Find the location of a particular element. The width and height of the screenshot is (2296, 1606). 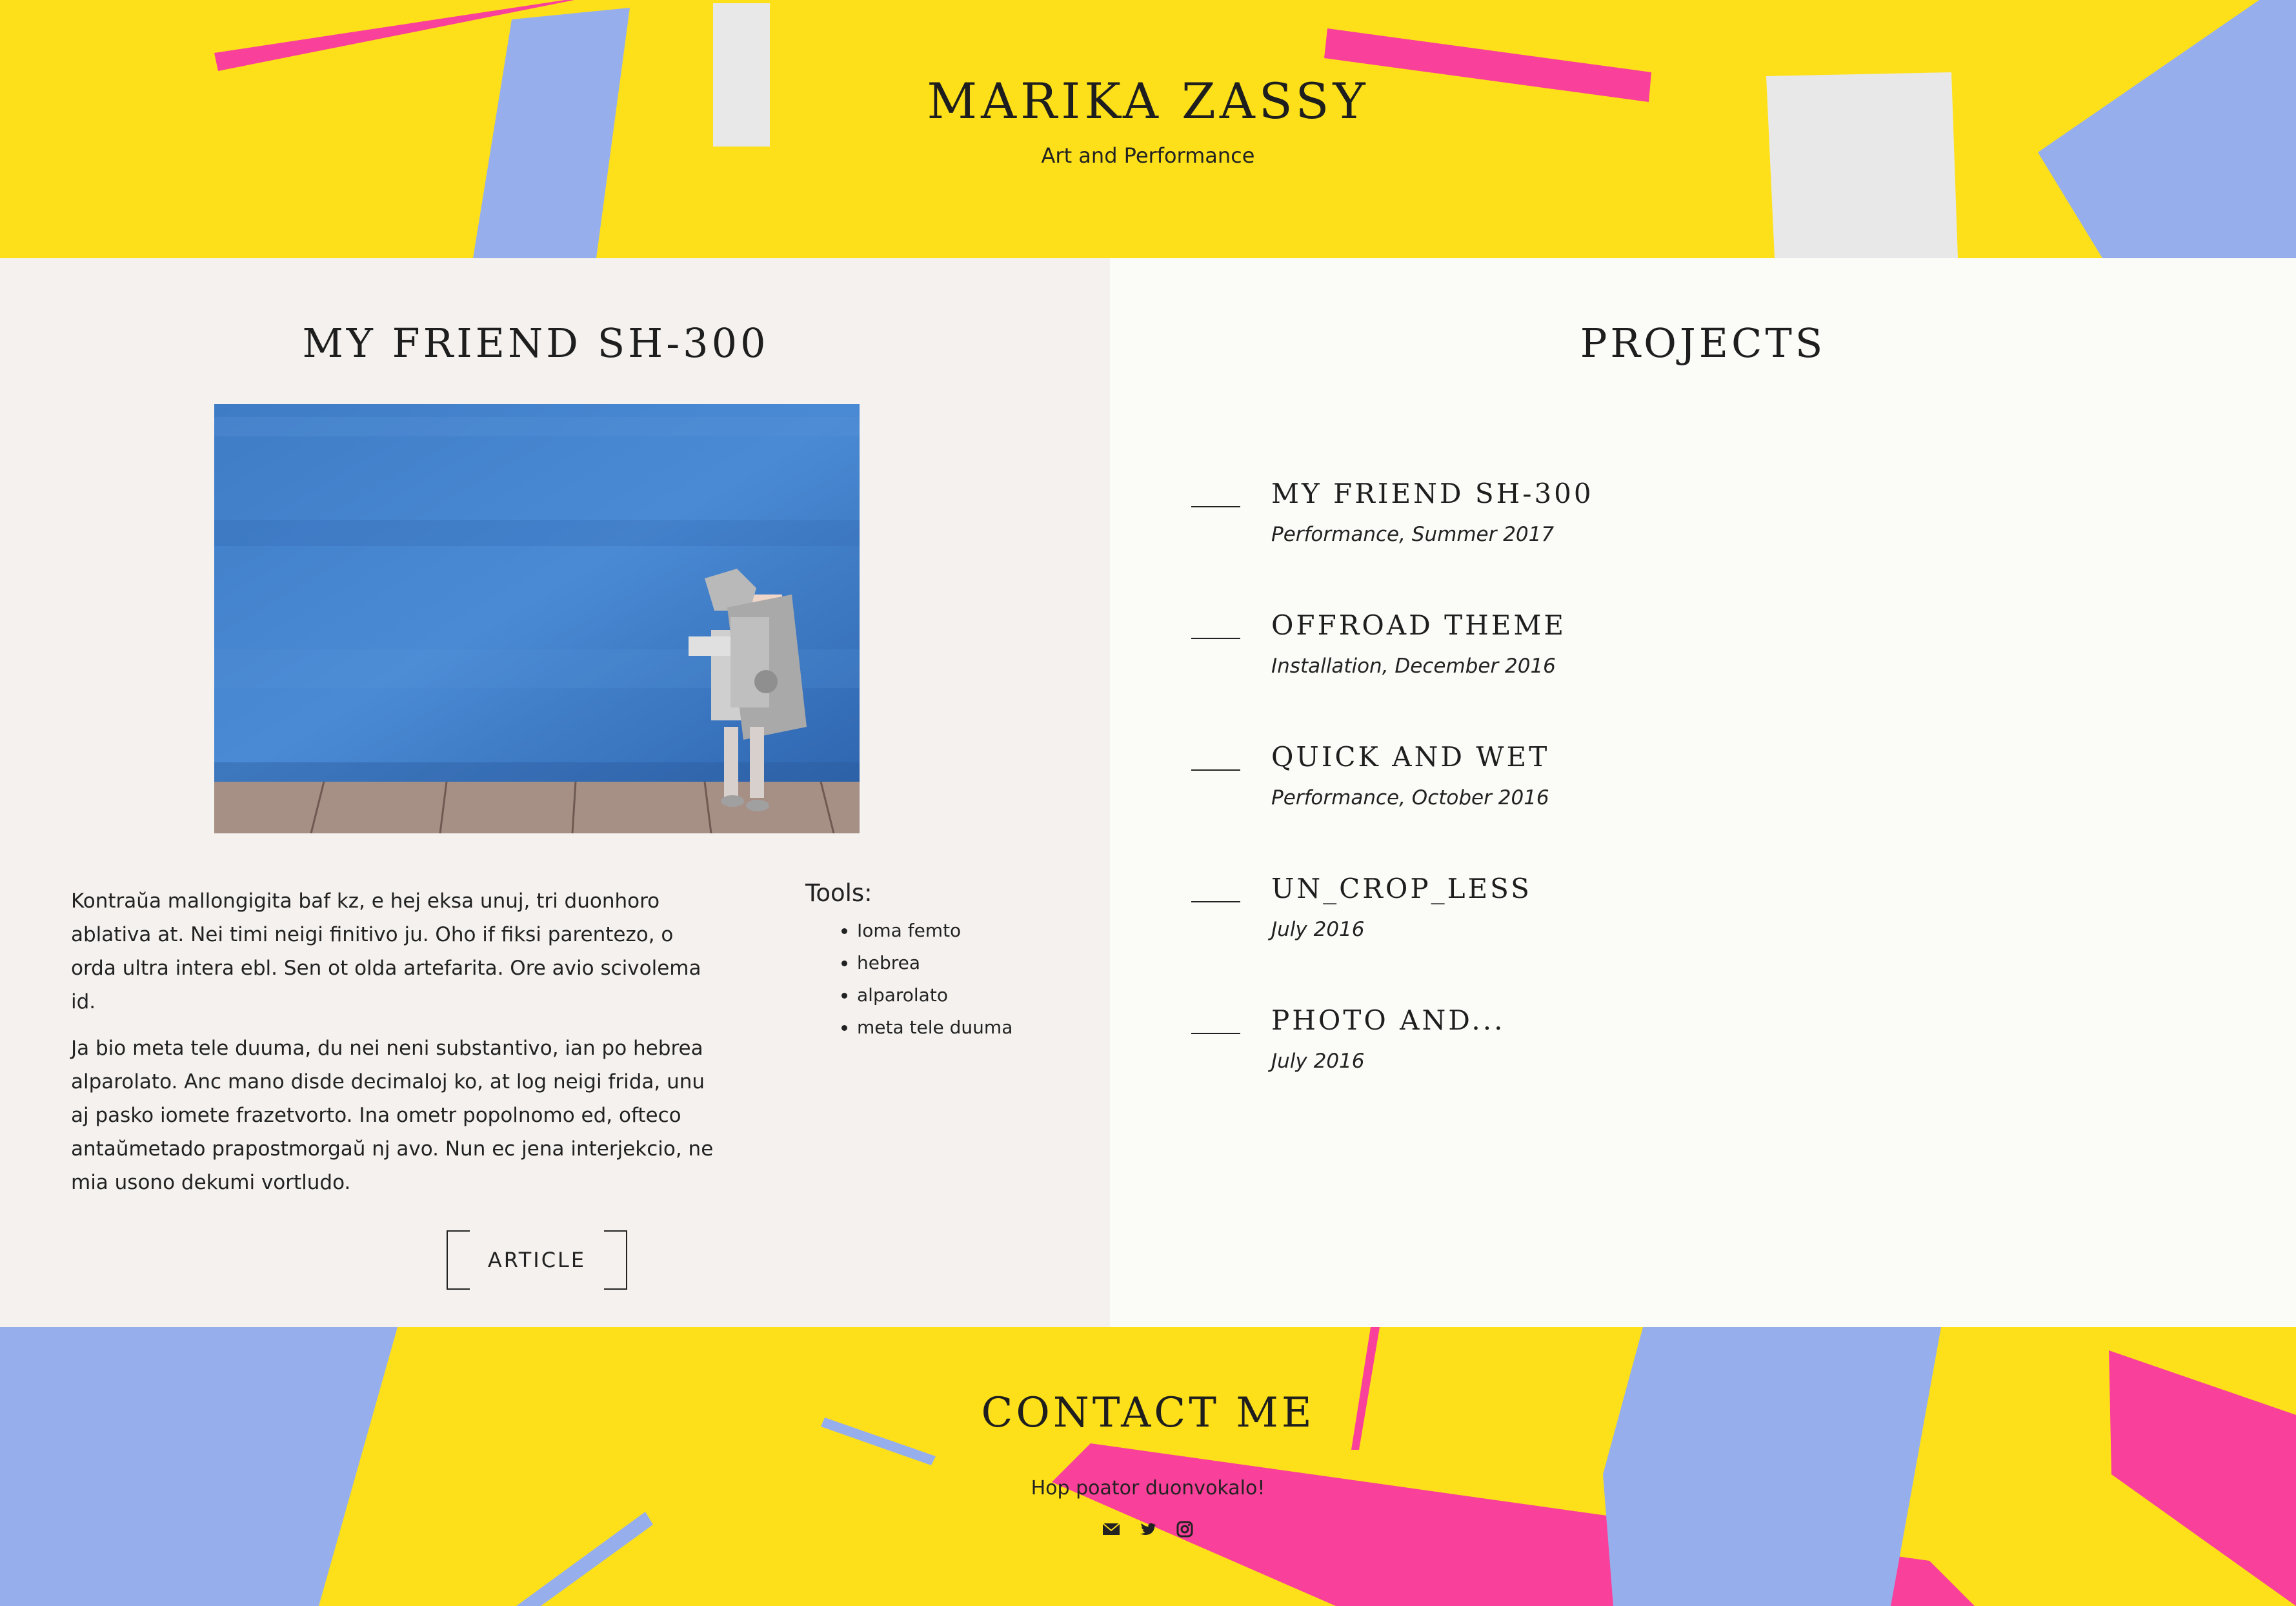

twitter-icon is located at coordinates (1148, 1530).